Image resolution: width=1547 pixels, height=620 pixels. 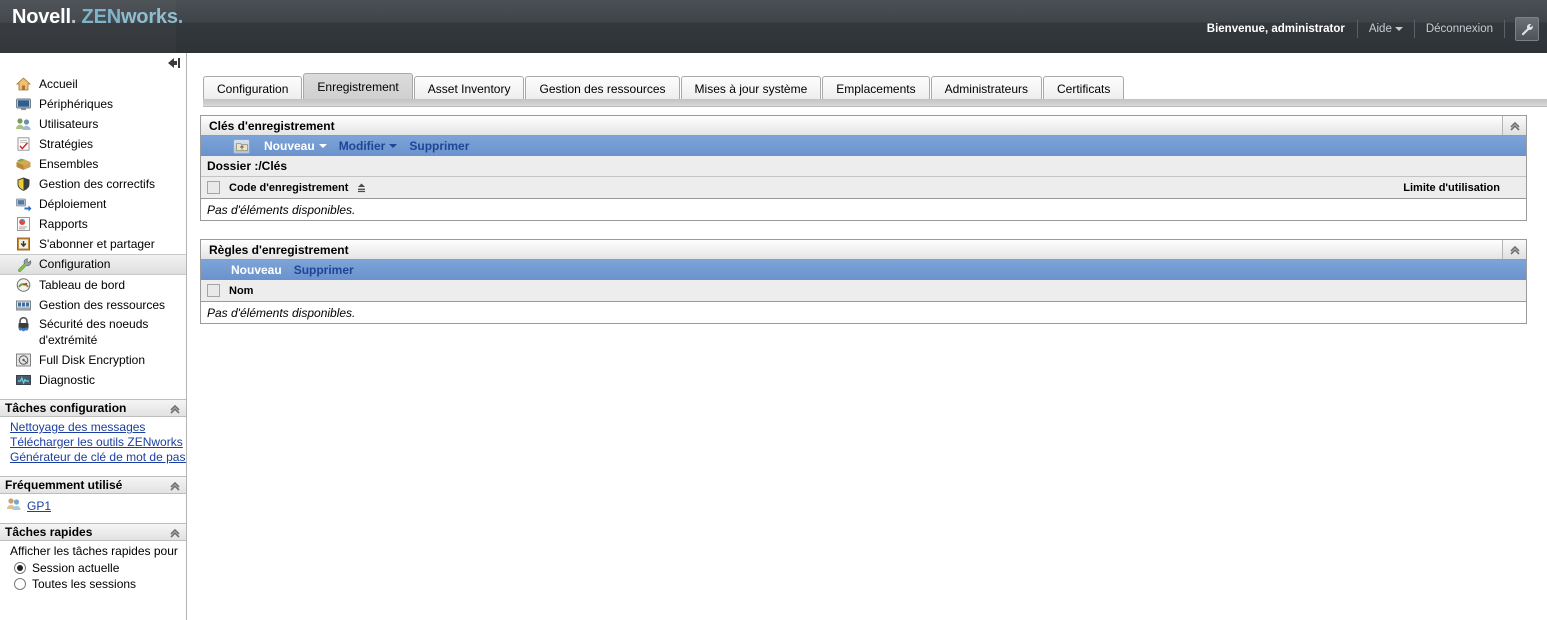 What do you see at coordinates (288, 188) in the screenshot?
I see `column-header-code-denregistrement: Code d'enregistrement` at bounding box center [288, 188].